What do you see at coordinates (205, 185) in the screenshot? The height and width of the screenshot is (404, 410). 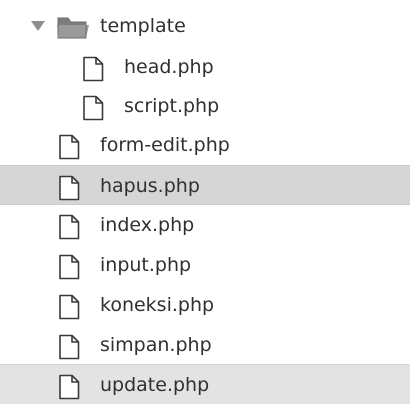 I see `tree-file-hapus-php: hapus.php` at bounding box center [205, 185].